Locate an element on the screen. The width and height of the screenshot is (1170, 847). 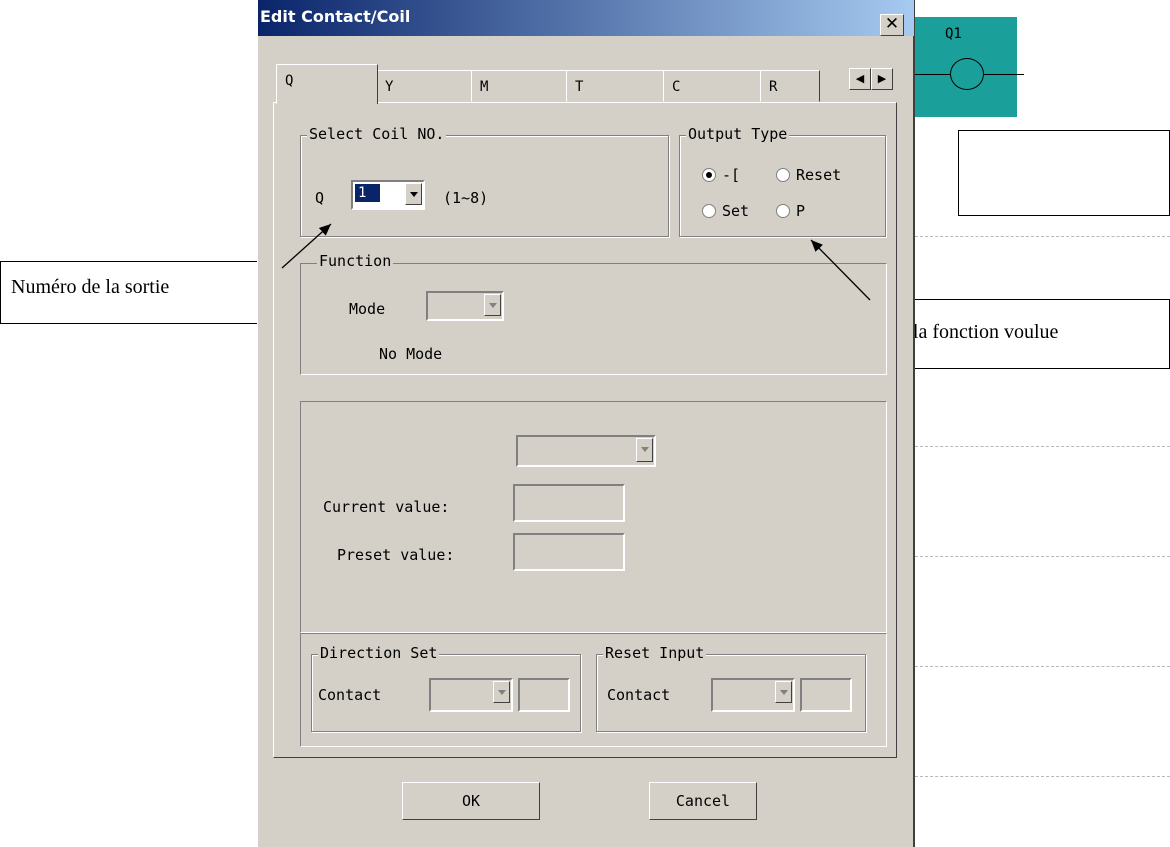
tab-q: Q is located at coordinates (327, 84).